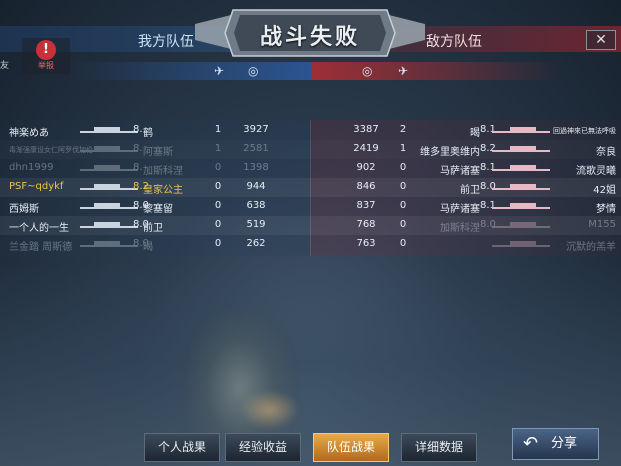 This screenshot has height=466, width=621. Describe the element at coordinates (158, 209) in the screenshot. I see `ally-ship-name: 黎塞留` at that location.